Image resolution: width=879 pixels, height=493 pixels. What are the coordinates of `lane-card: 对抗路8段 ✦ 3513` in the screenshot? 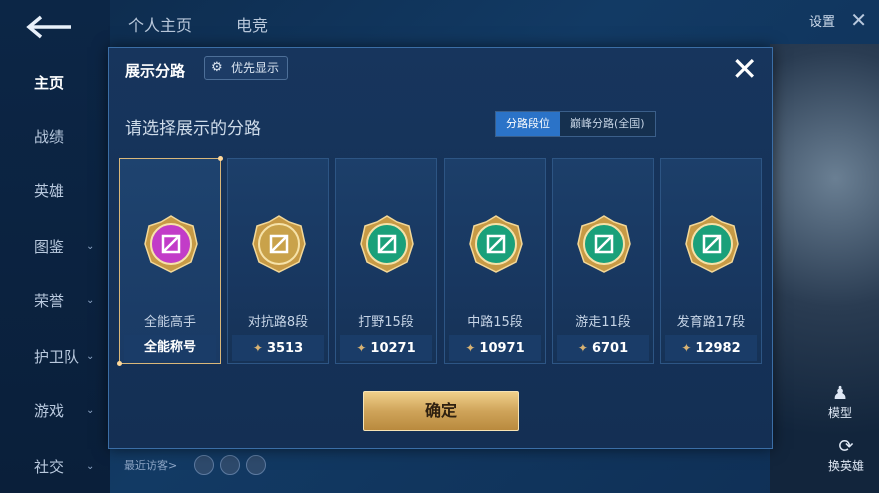 It's located at (278, 261).